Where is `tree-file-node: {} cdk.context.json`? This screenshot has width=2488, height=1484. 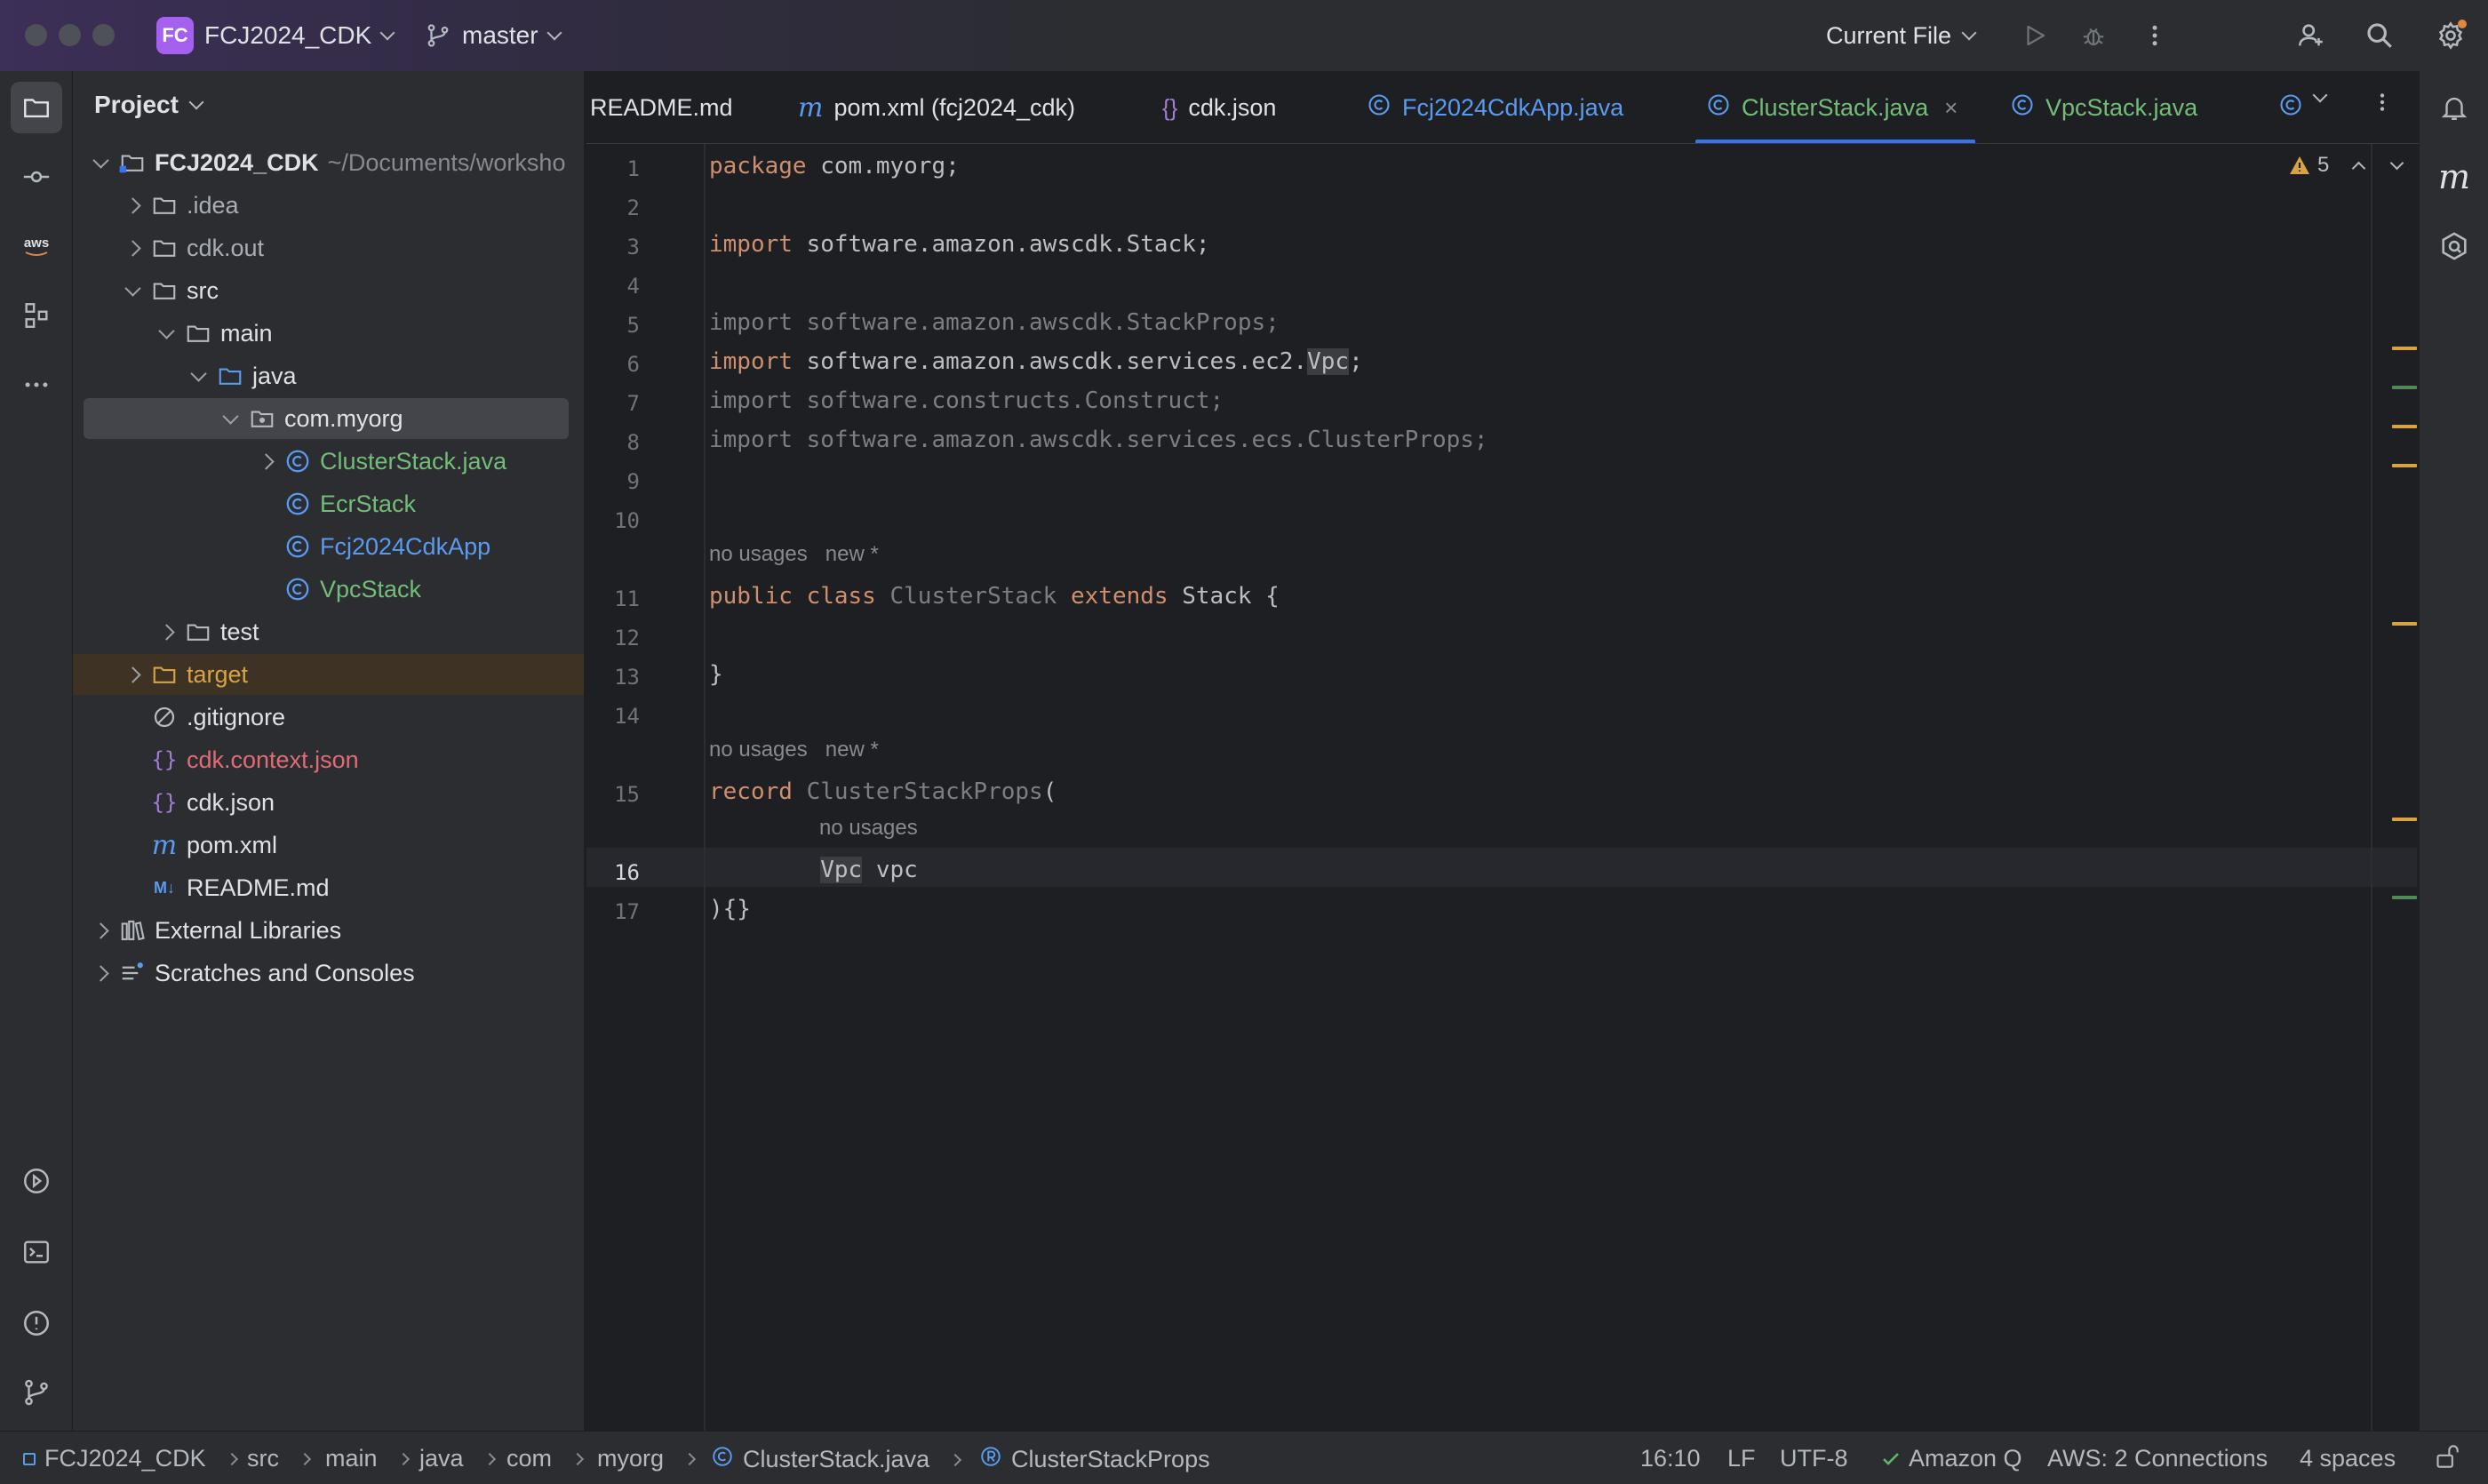
tree-file-node: {} cdk.context.json is located at coordinates (329, 759).